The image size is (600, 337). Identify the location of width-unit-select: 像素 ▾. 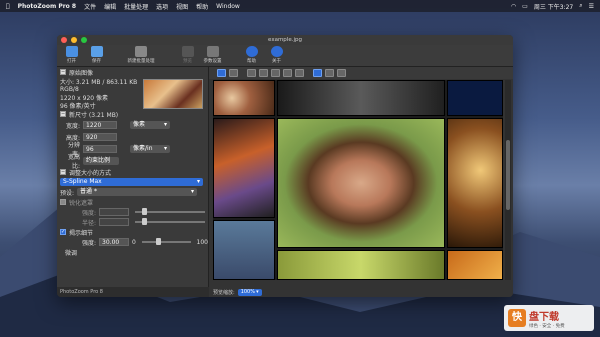
(150, 125).